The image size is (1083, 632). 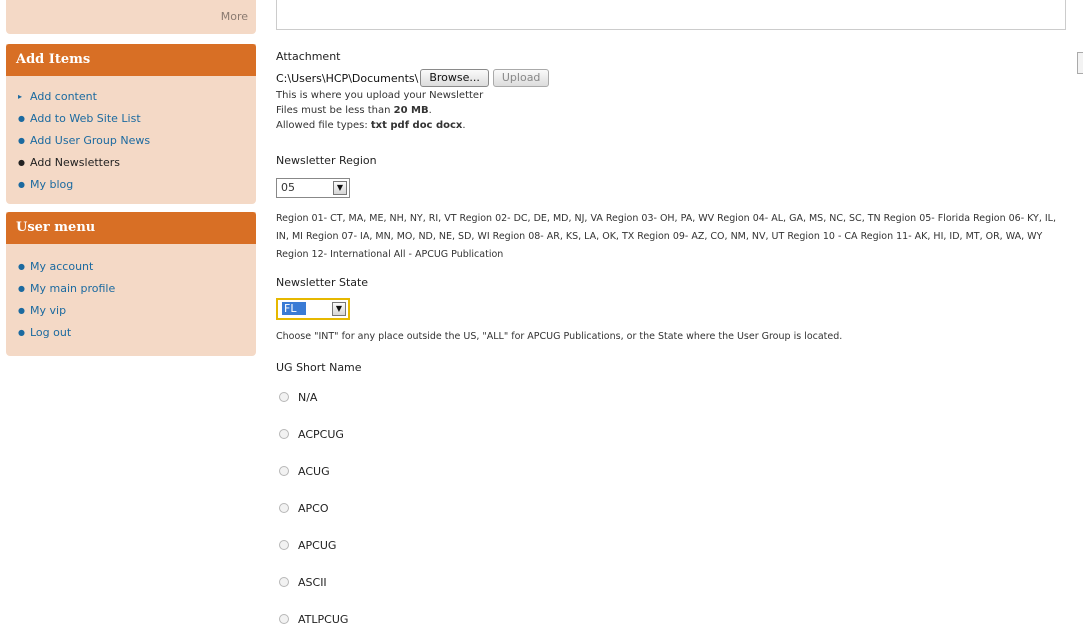 I want to click on sidebar-item-my-blog: ● My blog, so click(x=131, y=185).